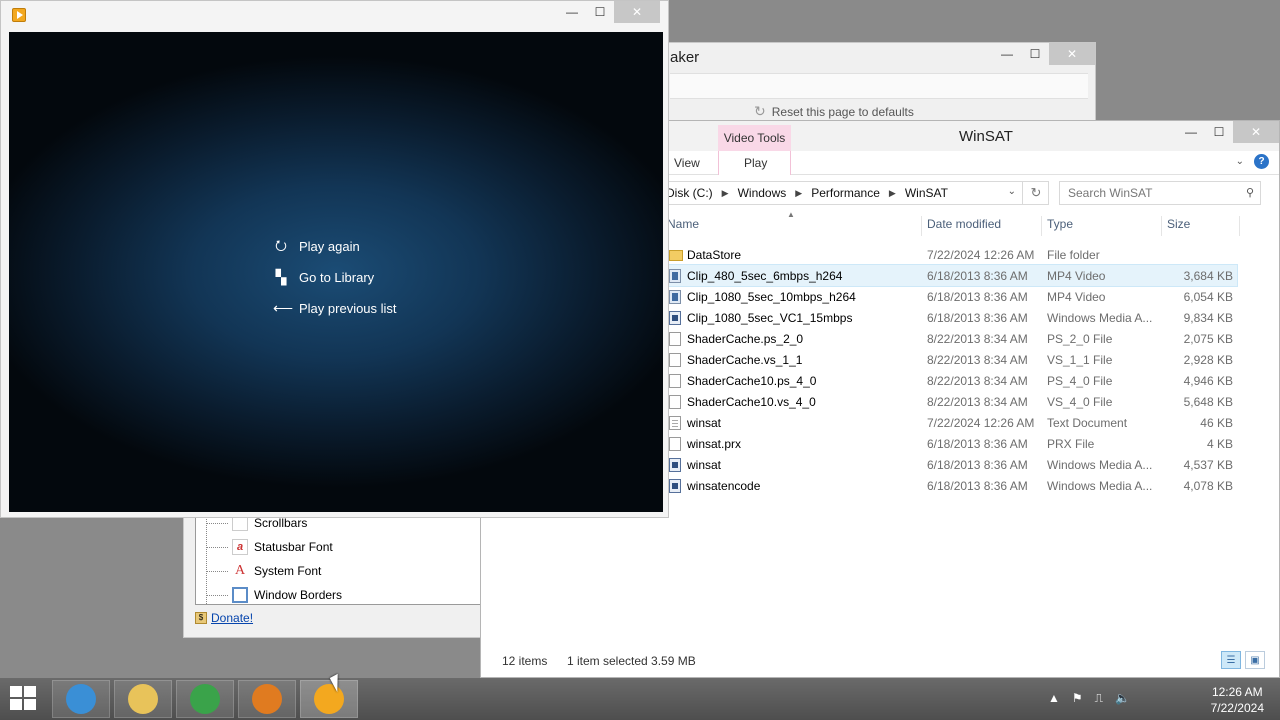  Describe the element at coordinates (288, 571) in the screenshot. I see `tree-item-label: System Font` at that location.